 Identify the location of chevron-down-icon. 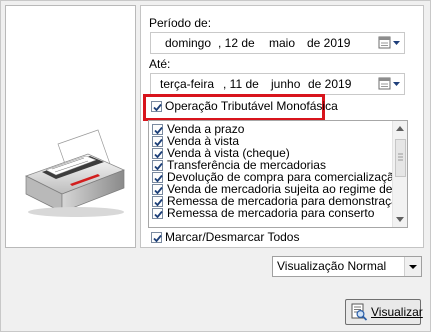
(413, 267).